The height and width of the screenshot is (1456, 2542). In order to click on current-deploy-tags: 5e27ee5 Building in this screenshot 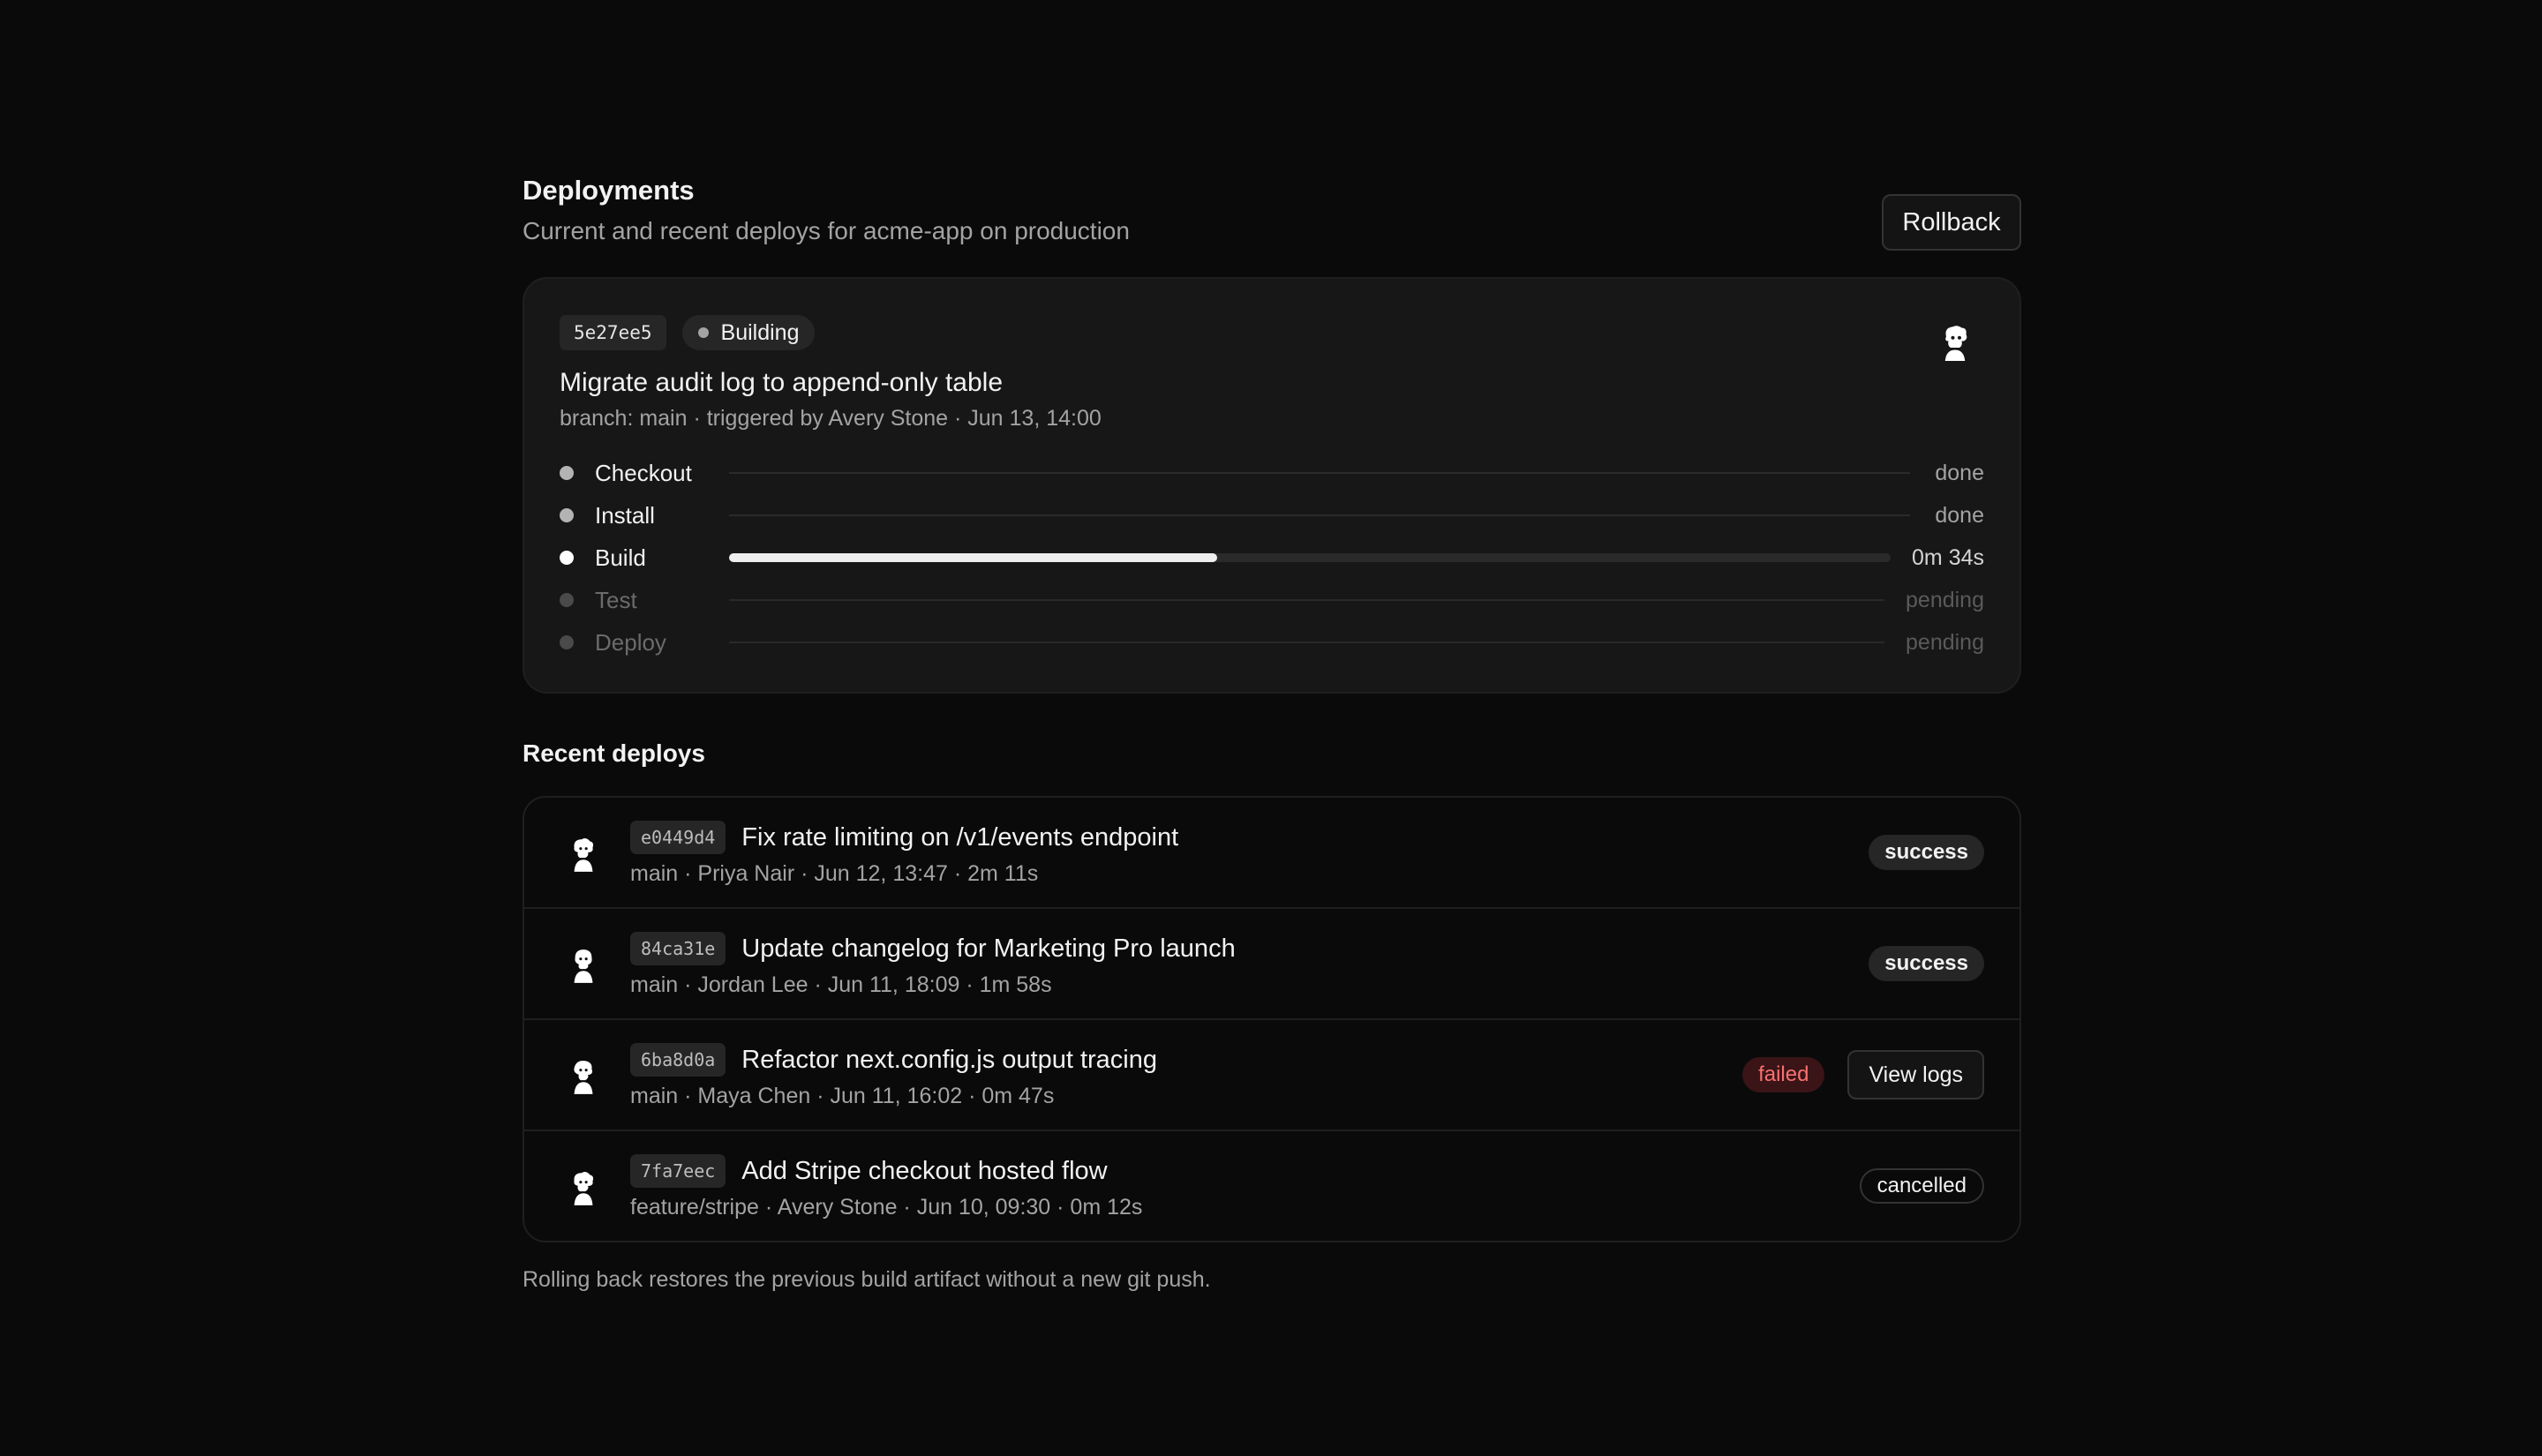, I will do `click(1272, 332)`.